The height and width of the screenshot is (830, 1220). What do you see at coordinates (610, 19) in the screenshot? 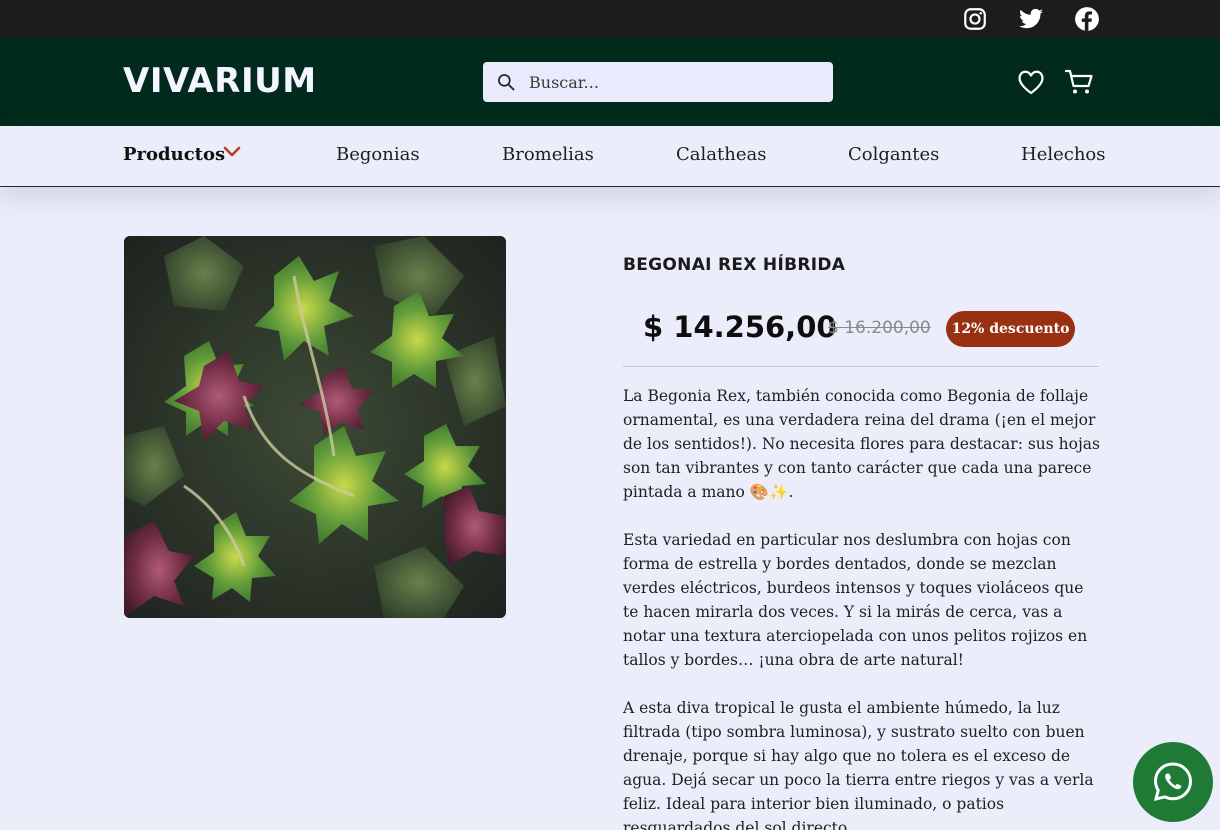
I see `social-topbar` at bounding box center [610, 19].